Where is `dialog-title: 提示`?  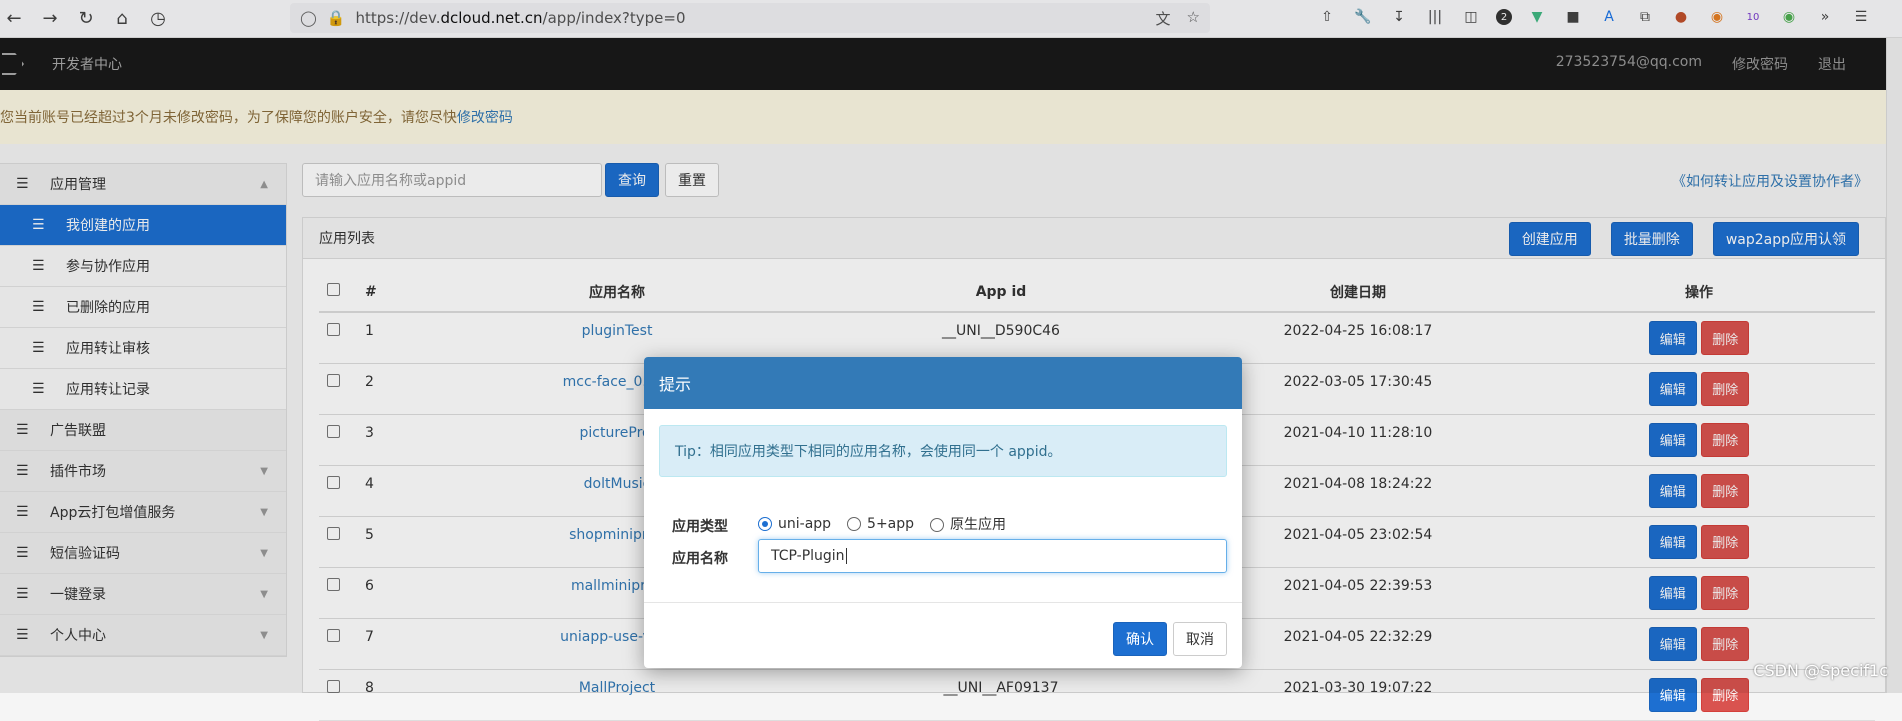
dialog-title: 提示 is located at coordinates (943, 383).